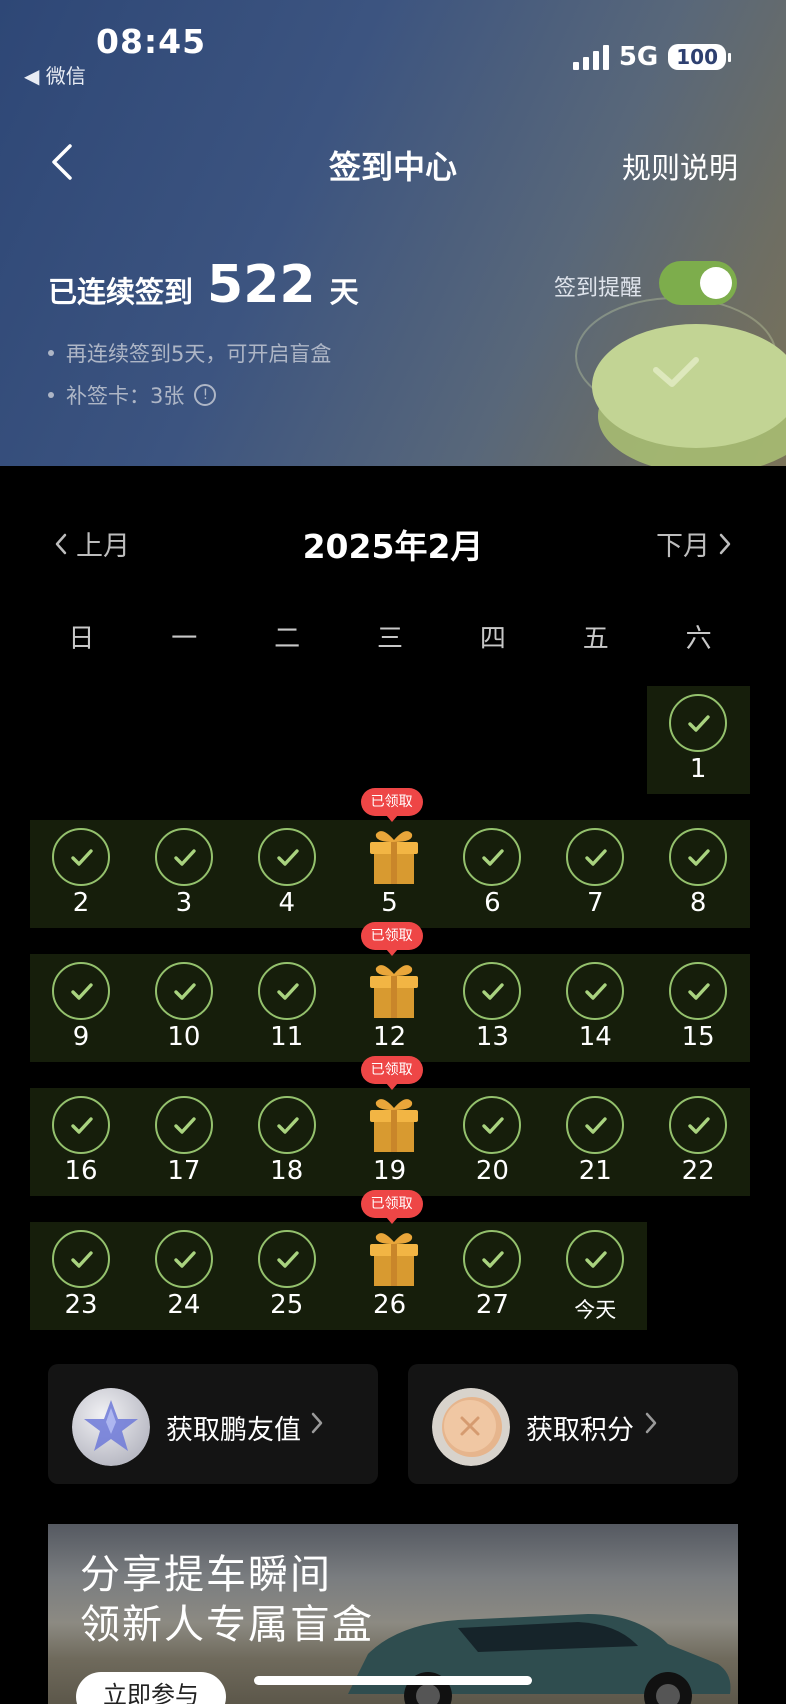 This screenshot has width=786, height=1704. I want to click on day-label: 今天, so click(595, 1310).